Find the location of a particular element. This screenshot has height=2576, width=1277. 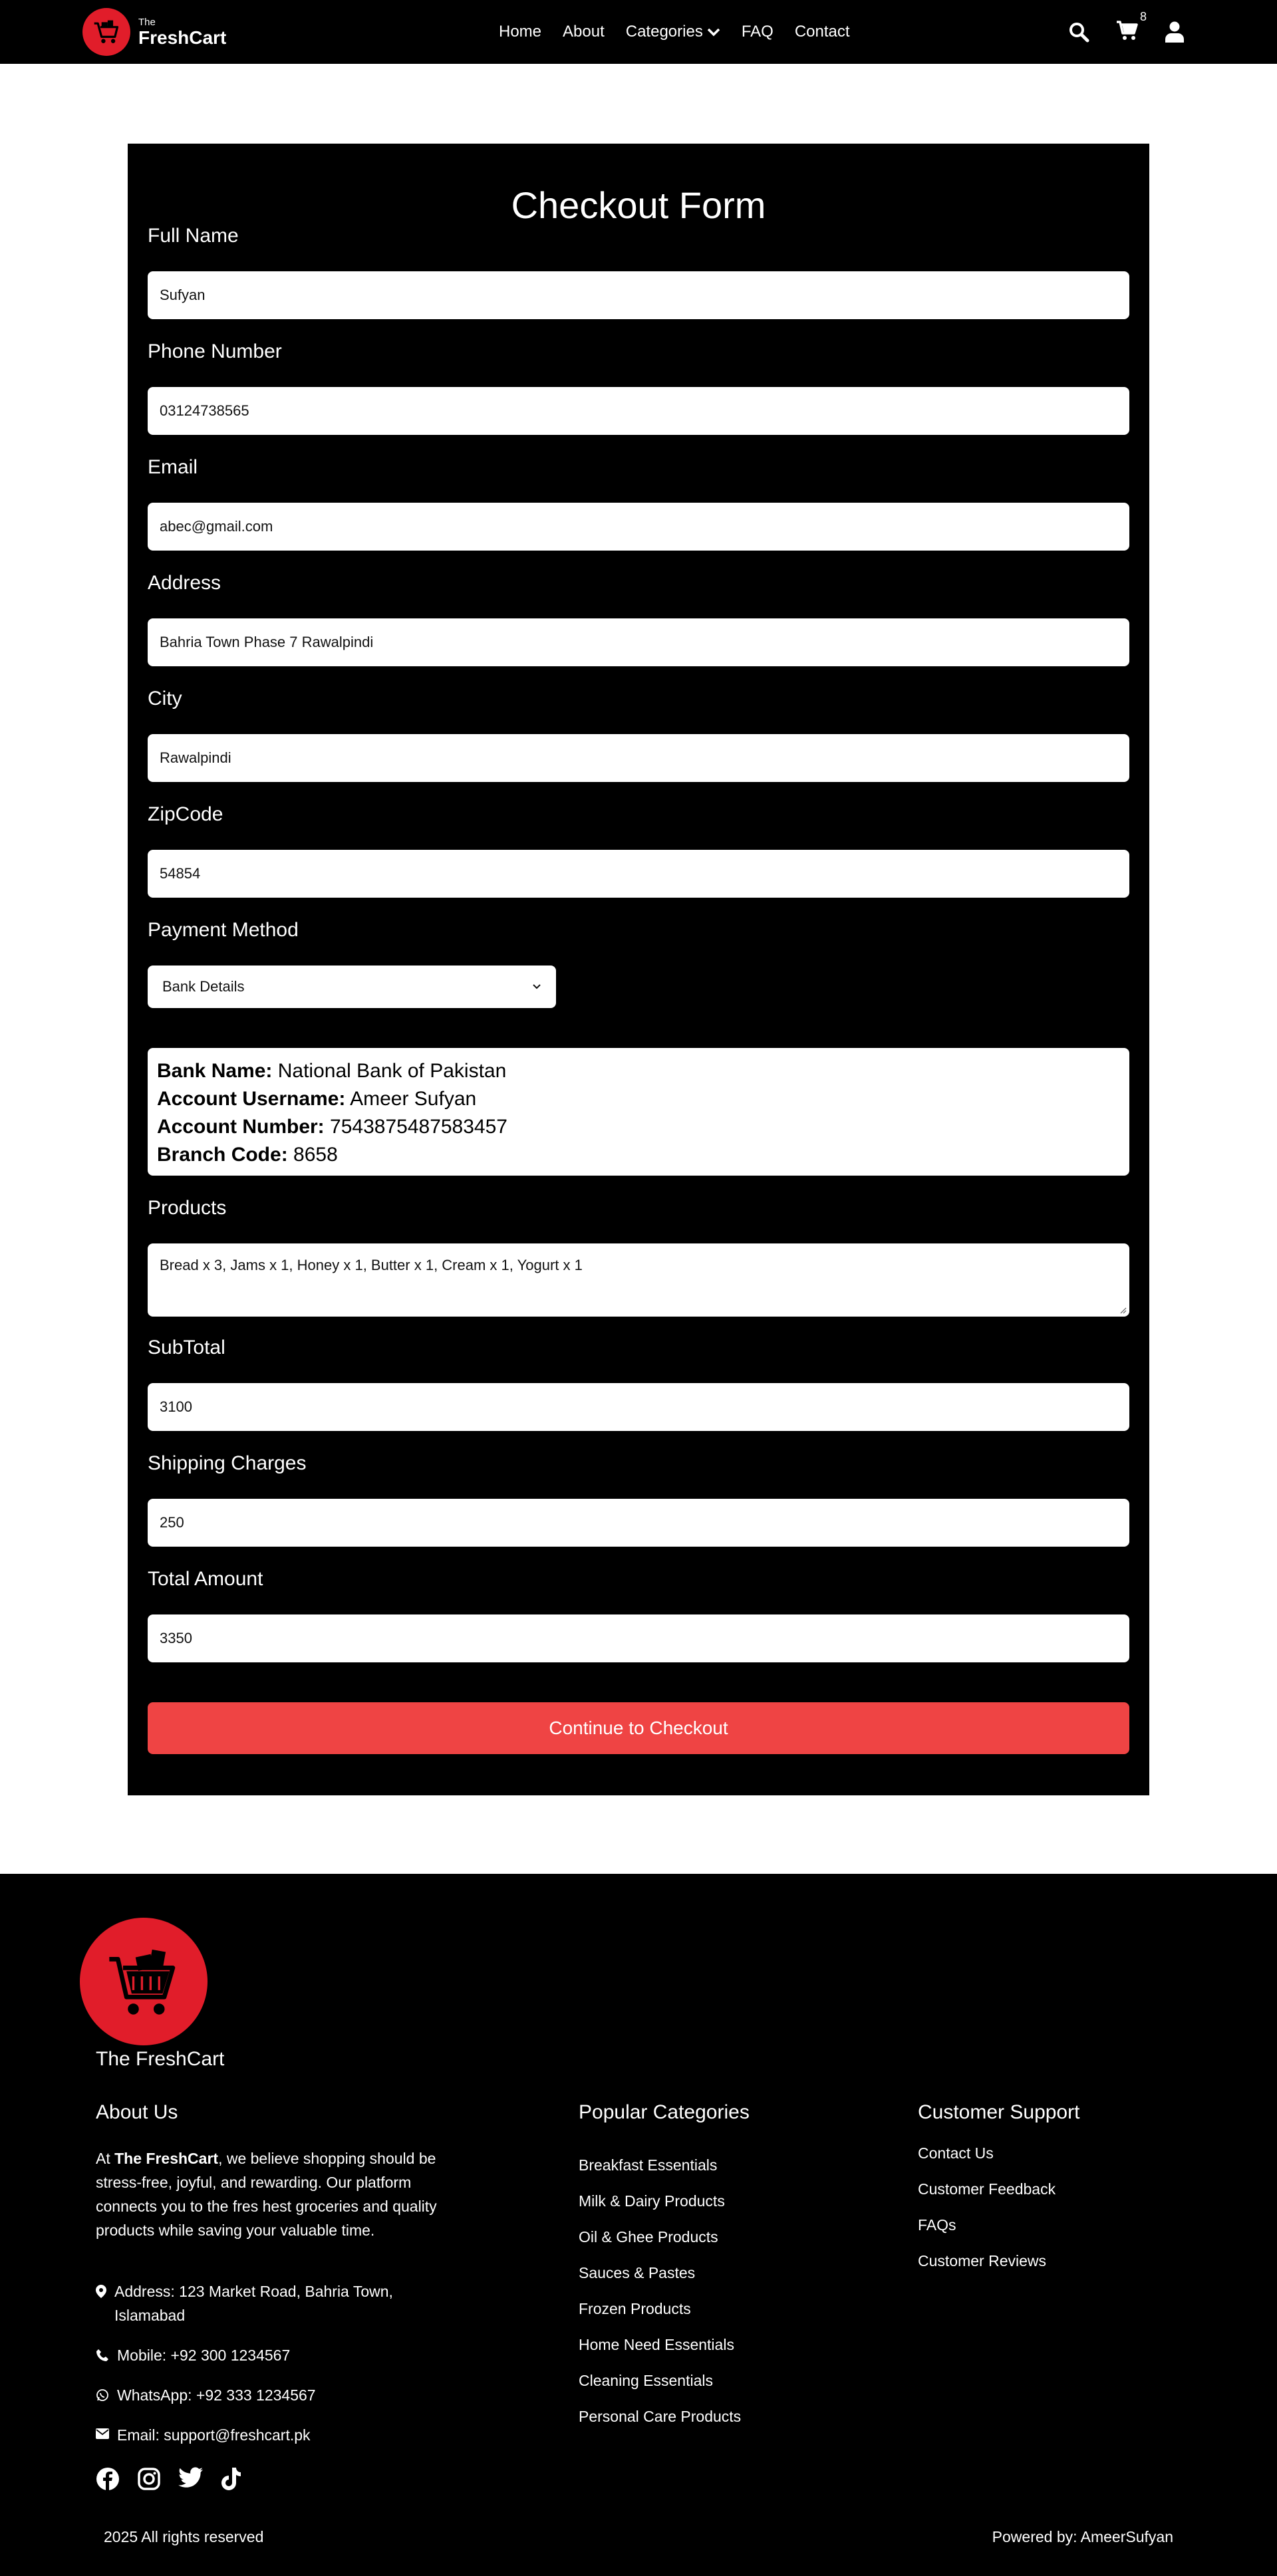

nav-categories: Categories is located at coordinates (673, 32).